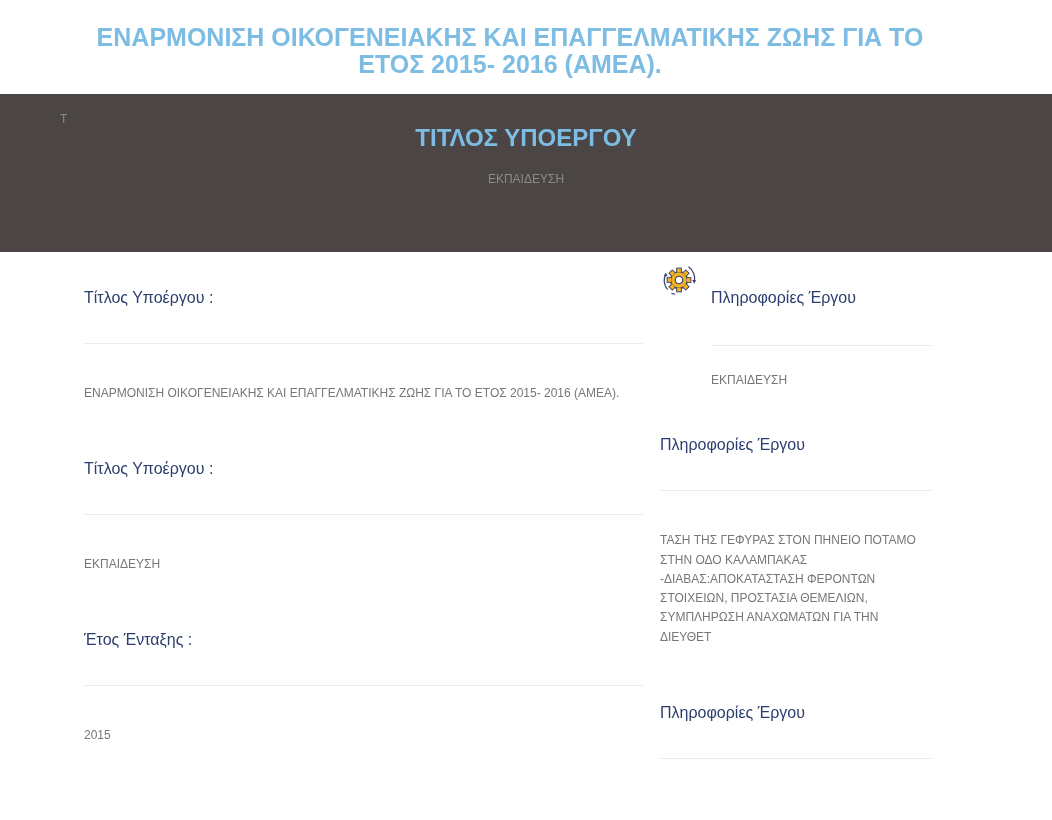 The image size is (1052, 820). Describe the element at coordinates (788, 589) in the screenshot. I see `section-value: ΤΑΣΗ ΤΗΣ ΓΕΦΥΡΑΣ ΣΤΟΝ ΠΗΝΕΙΟ ΠΟΤΑΜΟ ΣΤΗΝ ΟΔΟ ΚΑΛΑΜΠΑΚΑΣ -ΔΙΑΒΑΣ:ΑΠΟΚΑΤΑΣΤΑΣΗ ΦΕΡΟΝΤΩΝ ΣΤΟΙΧΕΙΩΝ, ΠΡΟΣΤΑΣΙΑ ΘΕΜΕΛΙΩΝ, ΣΥΜΠΛΗΡΩΣΗ ΑΝΑΧΩΜΑΤΩΝ ΓΙΑ ΤΗΝ ΔΙΕΥΘΕΤ` at that location.